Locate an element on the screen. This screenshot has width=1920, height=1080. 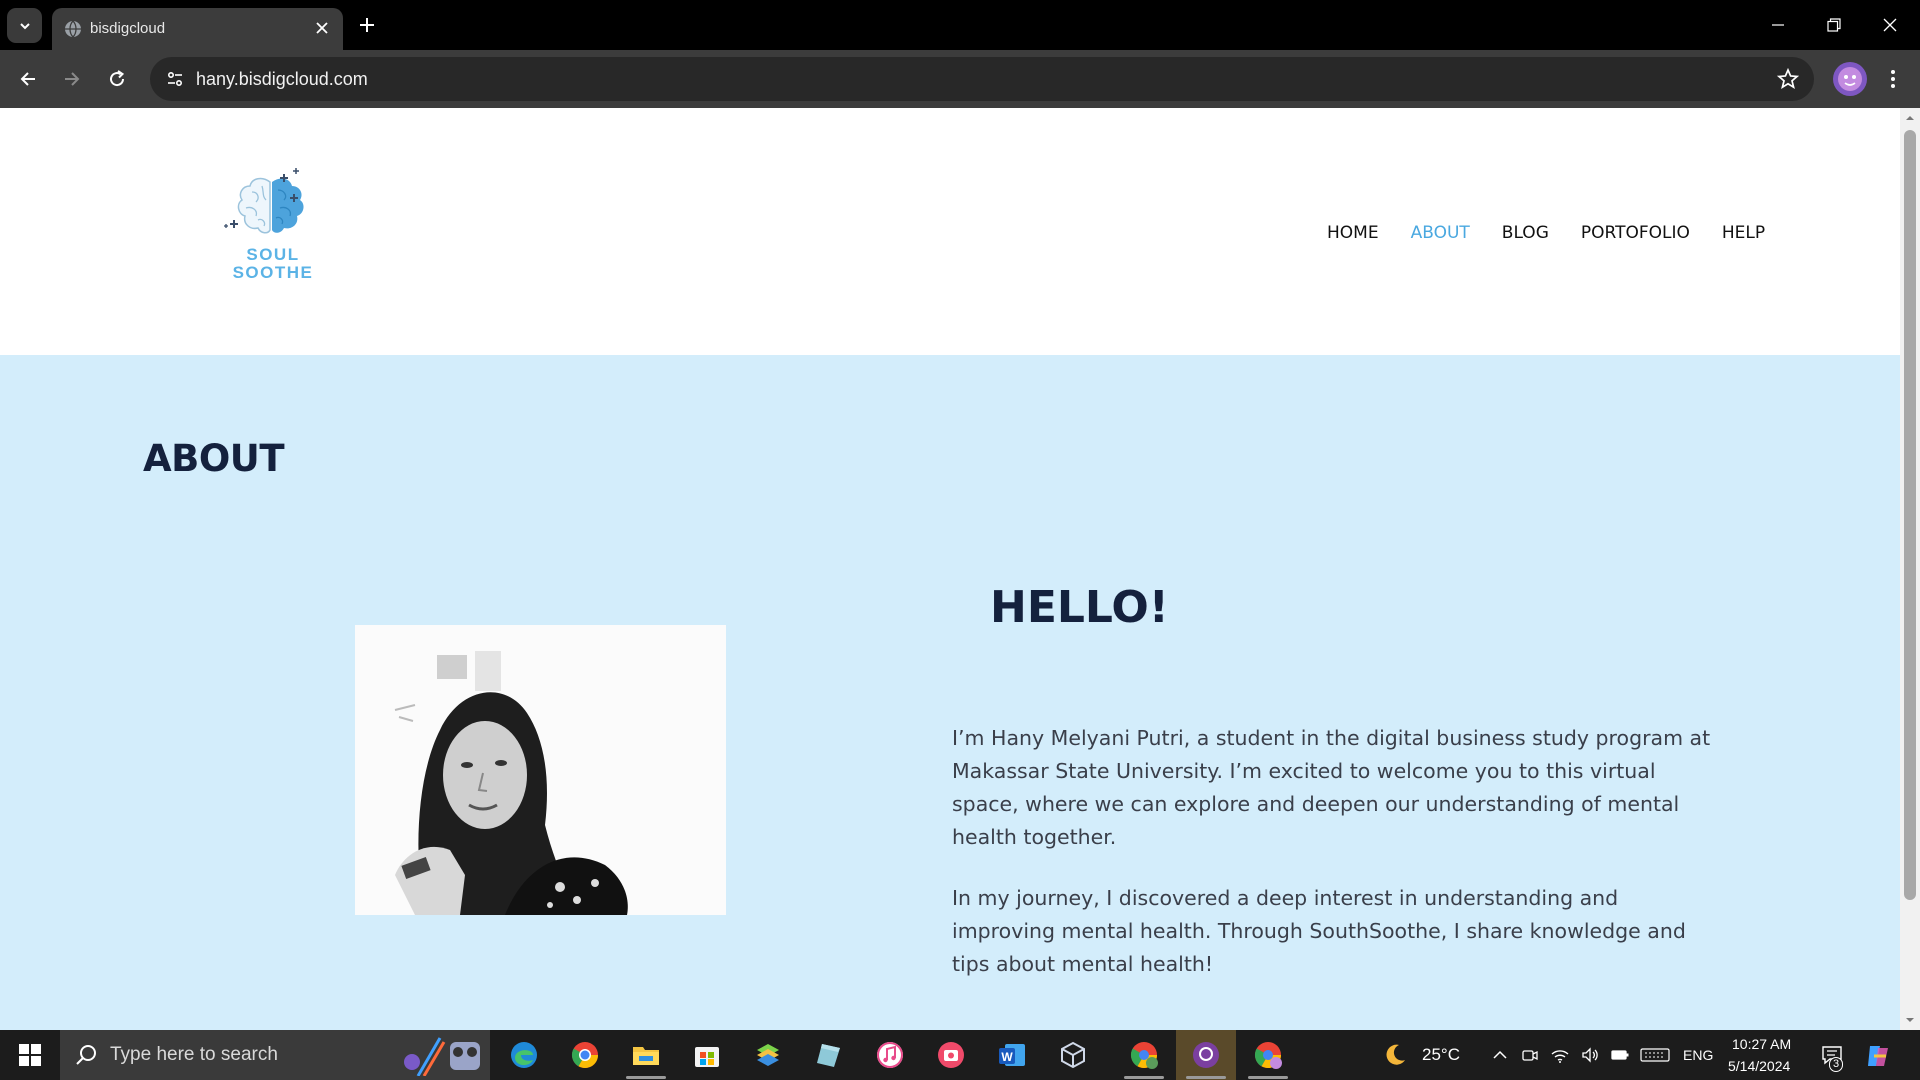
notification-badge: 3 is located at coordinates (1836, 1064).